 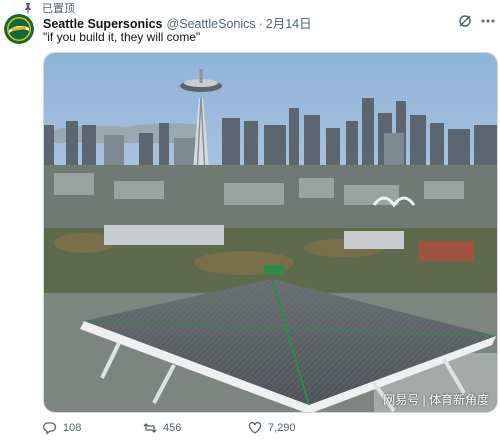 I want to click on watermark: 网易号 | 体育新角度, so click(x=436, y=400).